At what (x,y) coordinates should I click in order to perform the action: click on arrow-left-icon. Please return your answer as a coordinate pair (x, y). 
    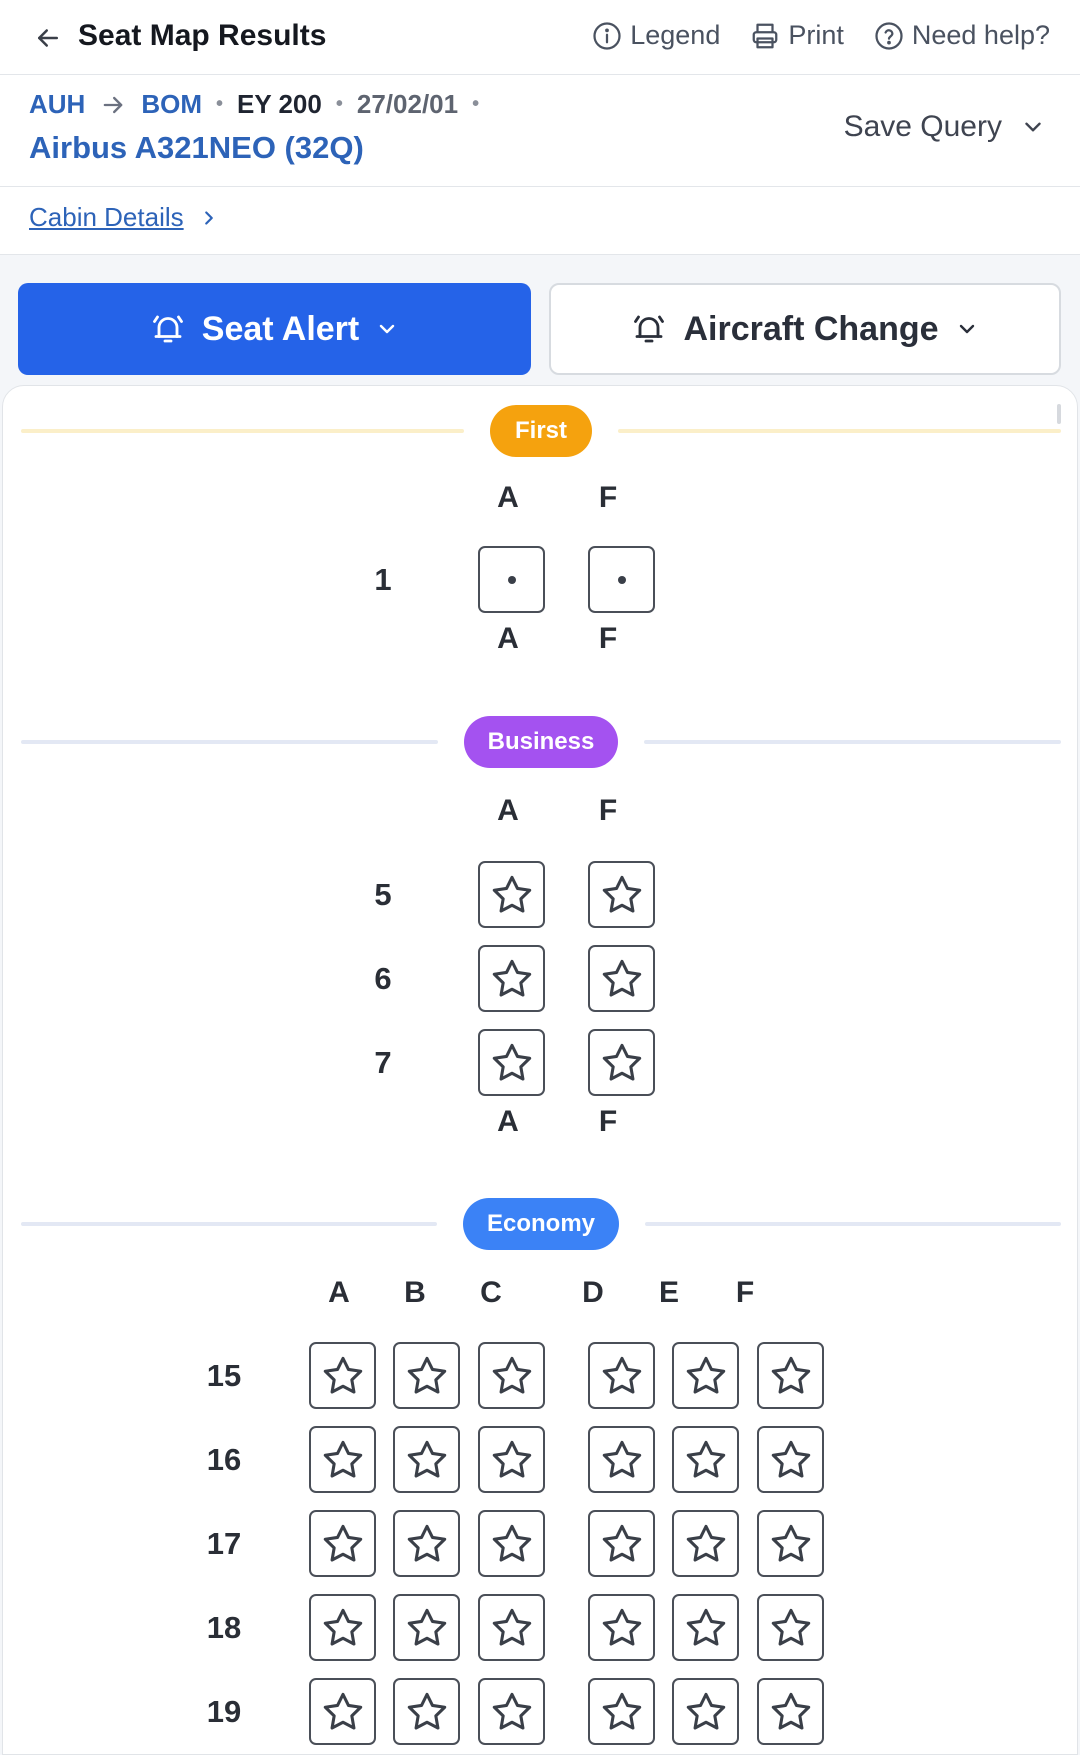
    Looking at the image, I should click on (48, 38).